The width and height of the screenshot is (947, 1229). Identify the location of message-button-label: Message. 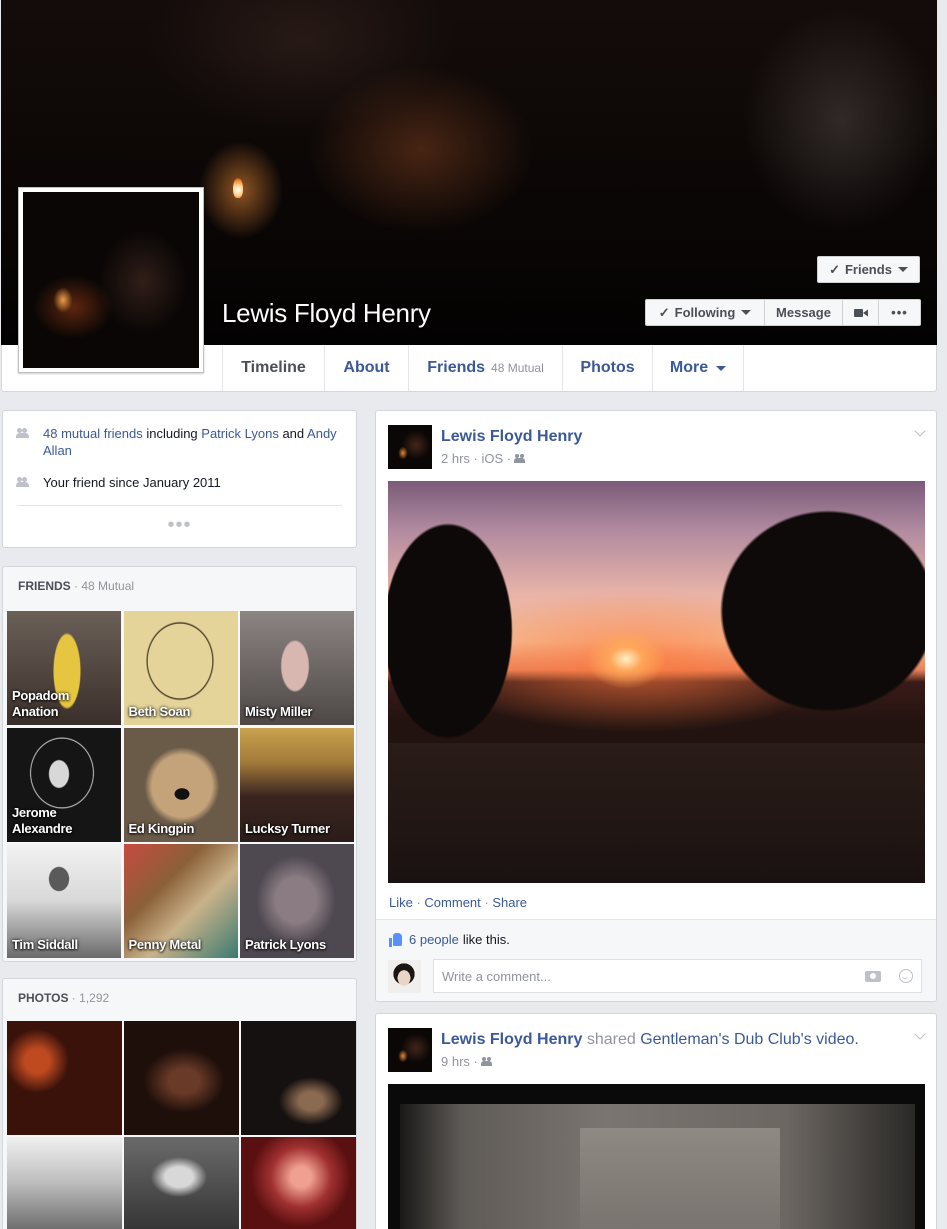
(803, 312).